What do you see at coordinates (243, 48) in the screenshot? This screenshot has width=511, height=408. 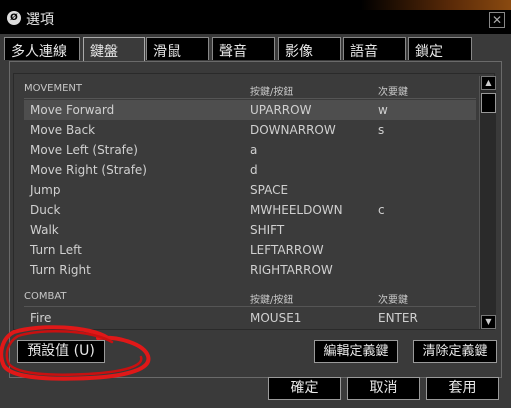 I see `tab-audio: 聲音` at bounding box center [243, 48].